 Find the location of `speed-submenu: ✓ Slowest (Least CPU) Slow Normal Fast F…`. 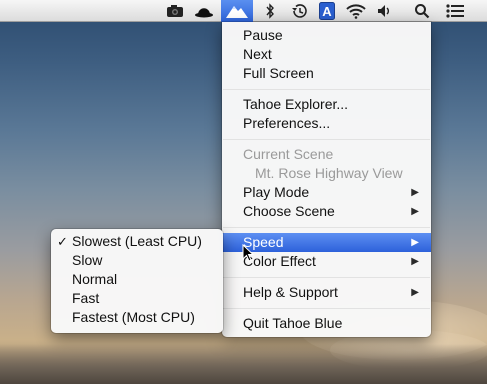

speed-submenu: ✓ Slowest (Least CPU) Slow Normal Fast F… is located at coordinates (137, 281).